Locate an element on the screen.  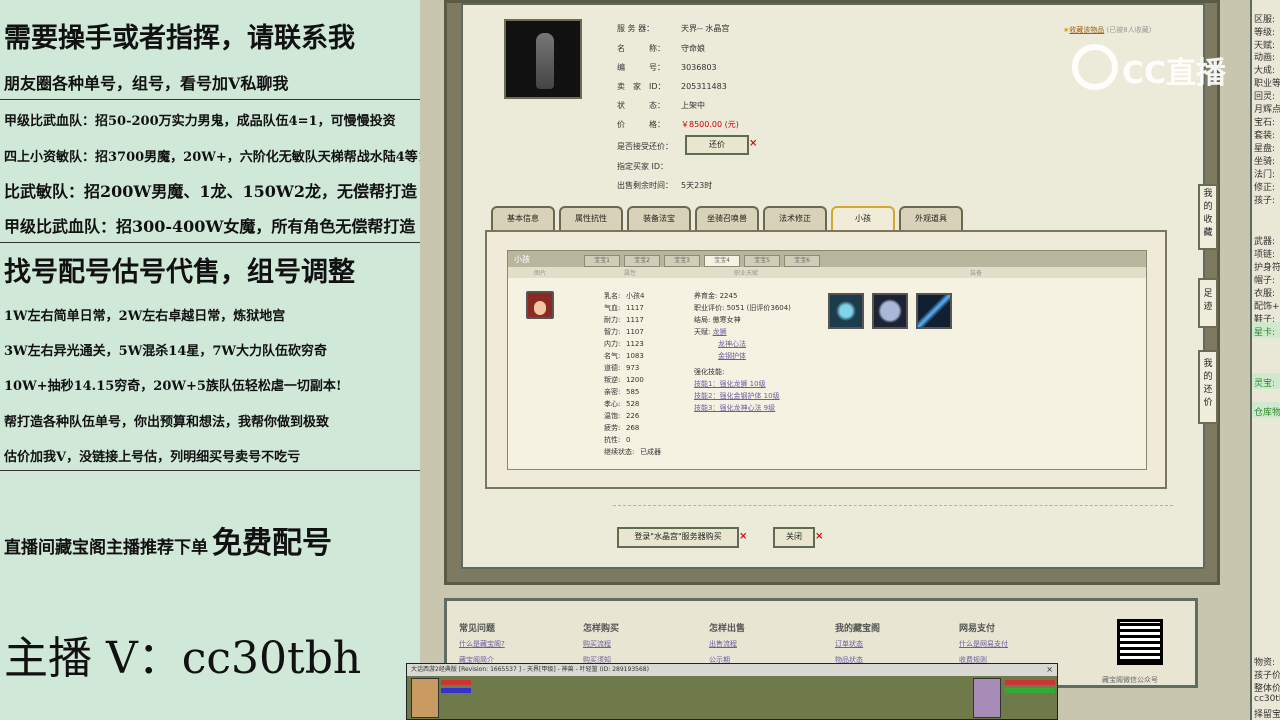
right-line: 月辉点: is located at coordinates (1267, 110).